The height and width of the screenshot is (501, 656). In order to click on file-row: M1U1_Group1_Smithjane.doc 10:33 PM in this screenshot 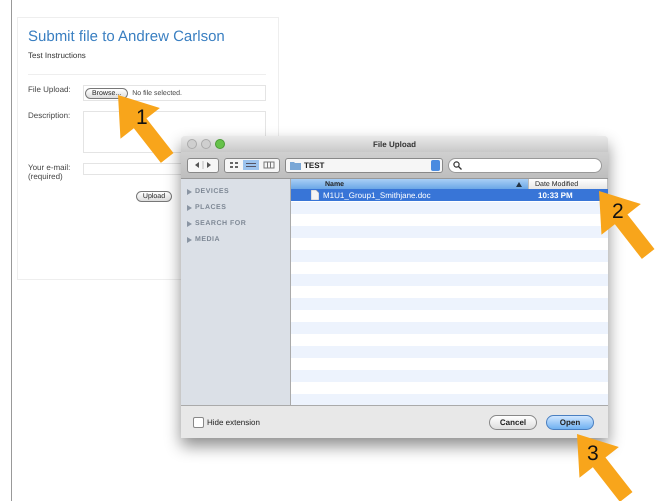, I will do `click(449, 195)`.